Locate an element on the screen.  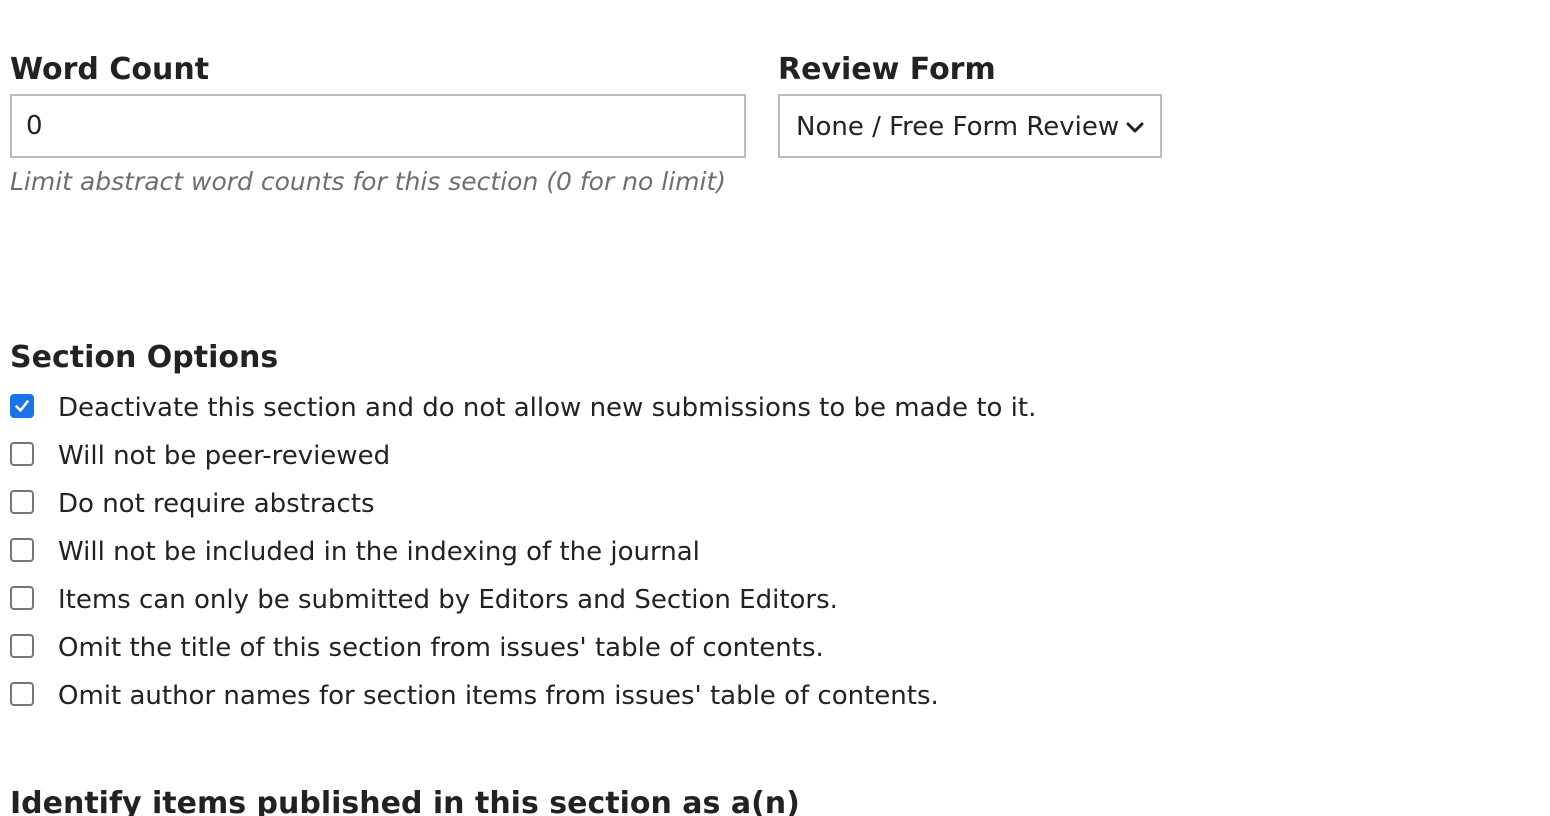
review-form-select: None / Free Form Review is located at coordinates (970, 126).